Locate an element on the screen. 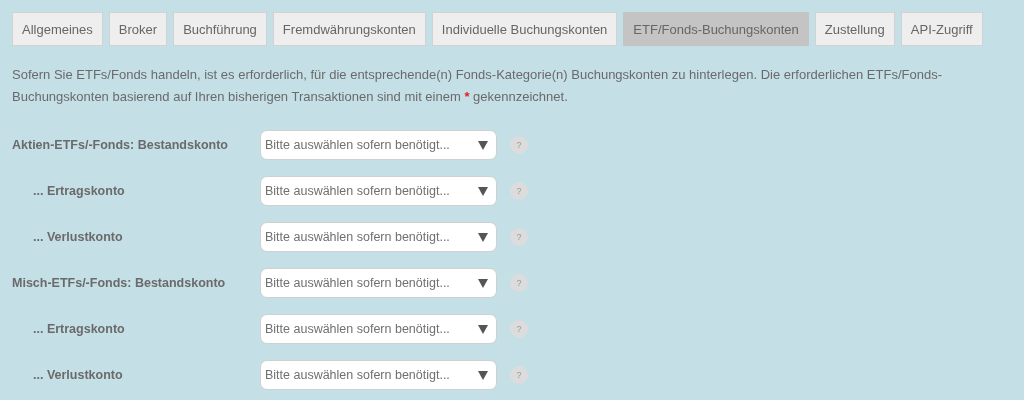 The image size is (1024, 400). settings-tab: Buchführung is located at coordinates (220, 29).